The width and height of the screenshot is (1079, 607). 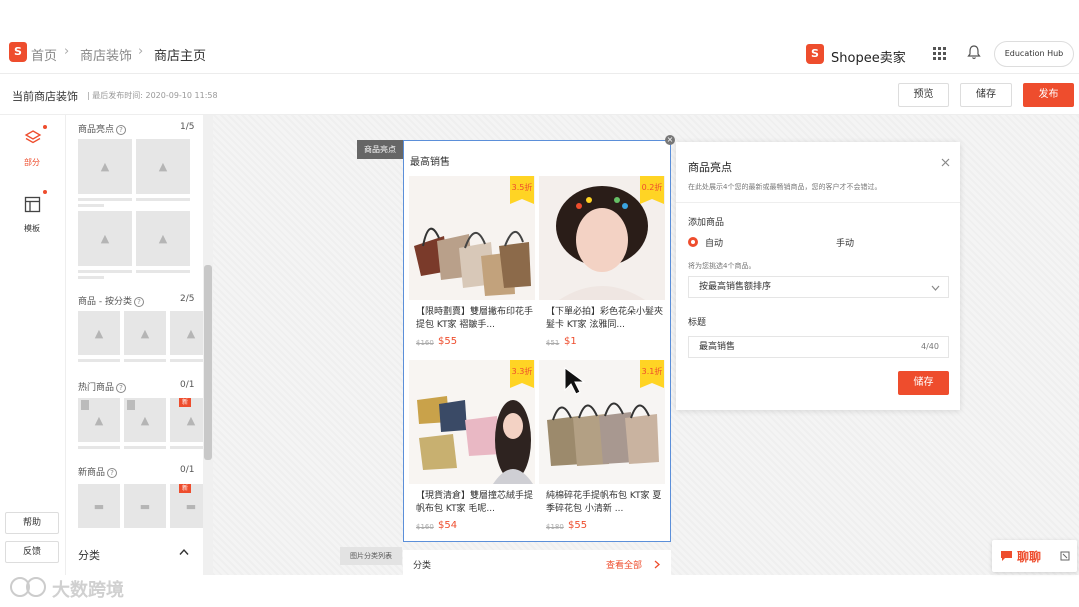 I want to click on radio-auto-label: 自动, so click(x=714, y=242).